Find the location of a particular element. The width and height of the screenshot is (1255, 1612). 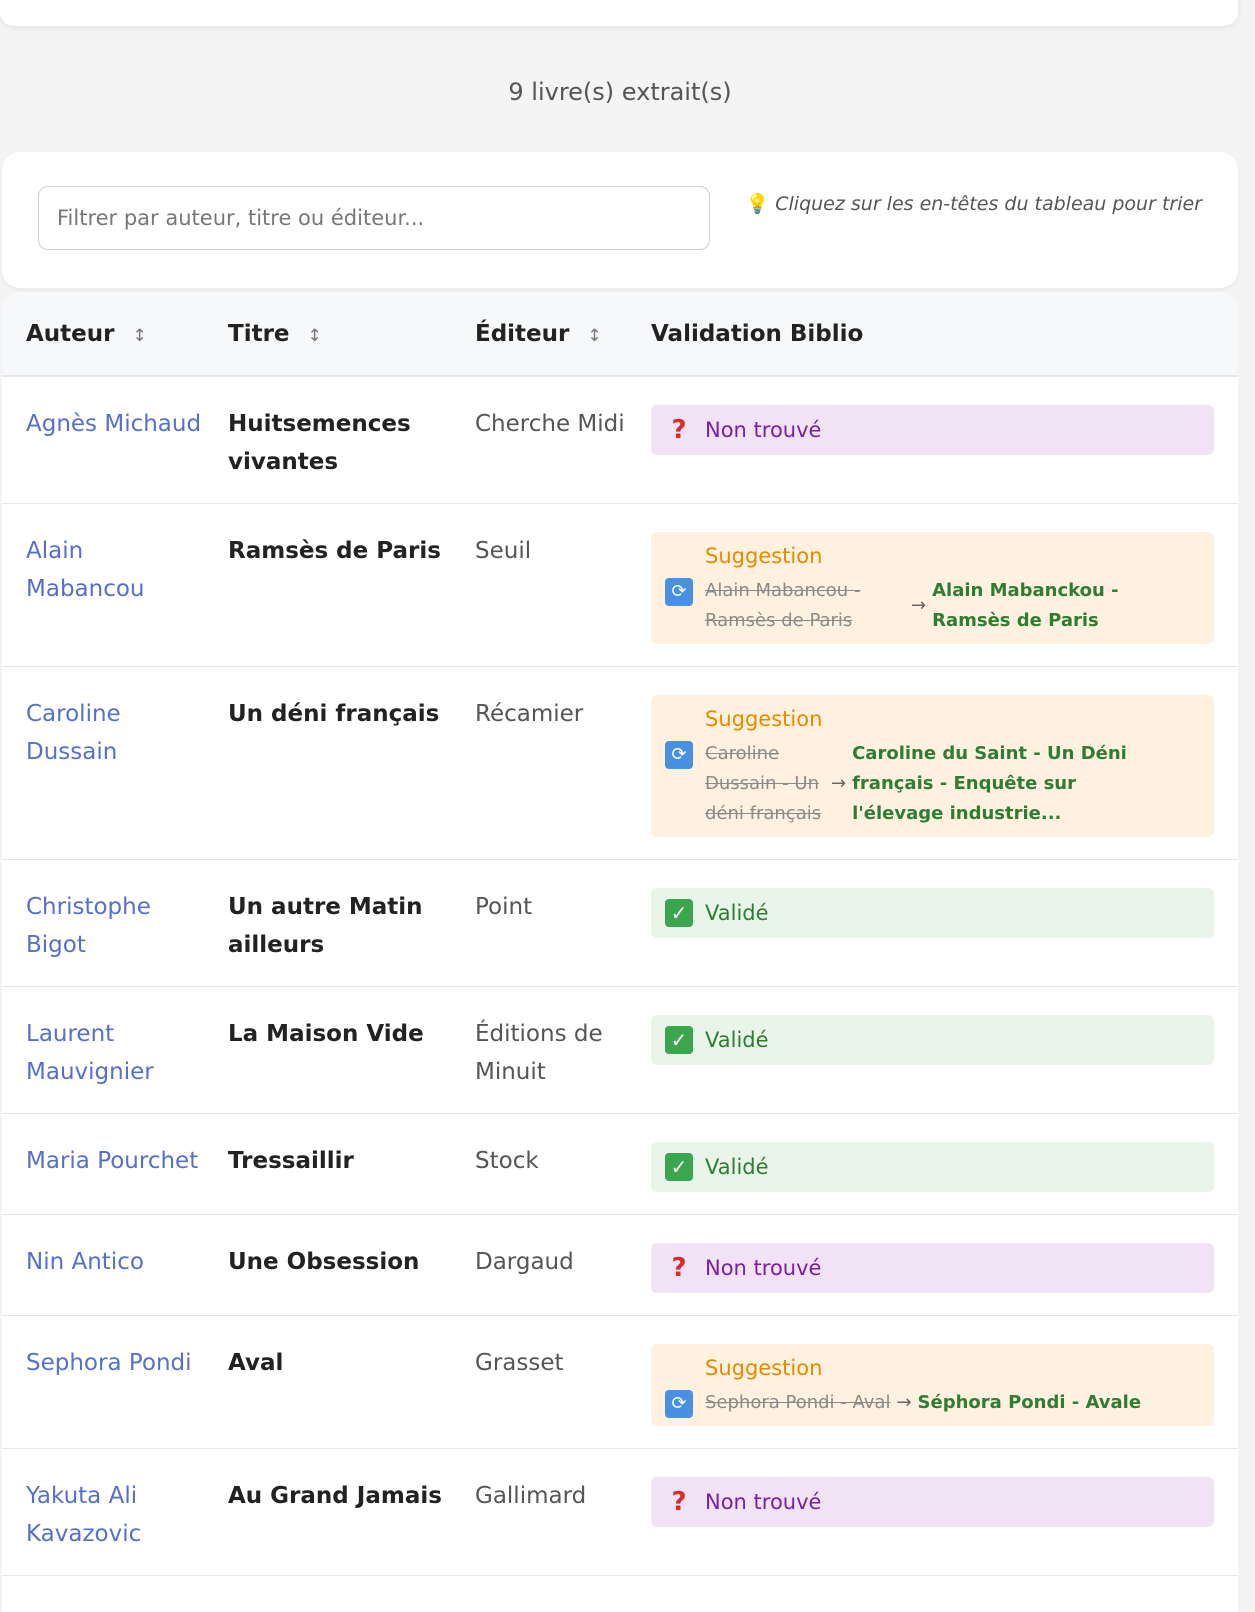

author-cell: Agnès Michaud is located at coordinates (103, 440).